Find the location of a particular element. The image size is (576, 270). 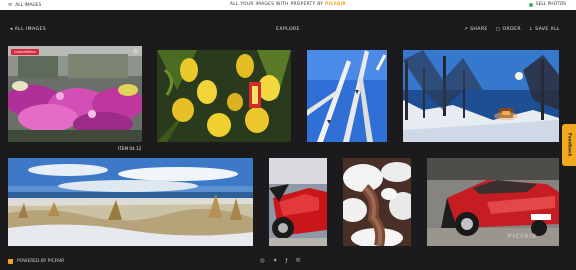

birch-trees-image is located at coordinates (347, 96).